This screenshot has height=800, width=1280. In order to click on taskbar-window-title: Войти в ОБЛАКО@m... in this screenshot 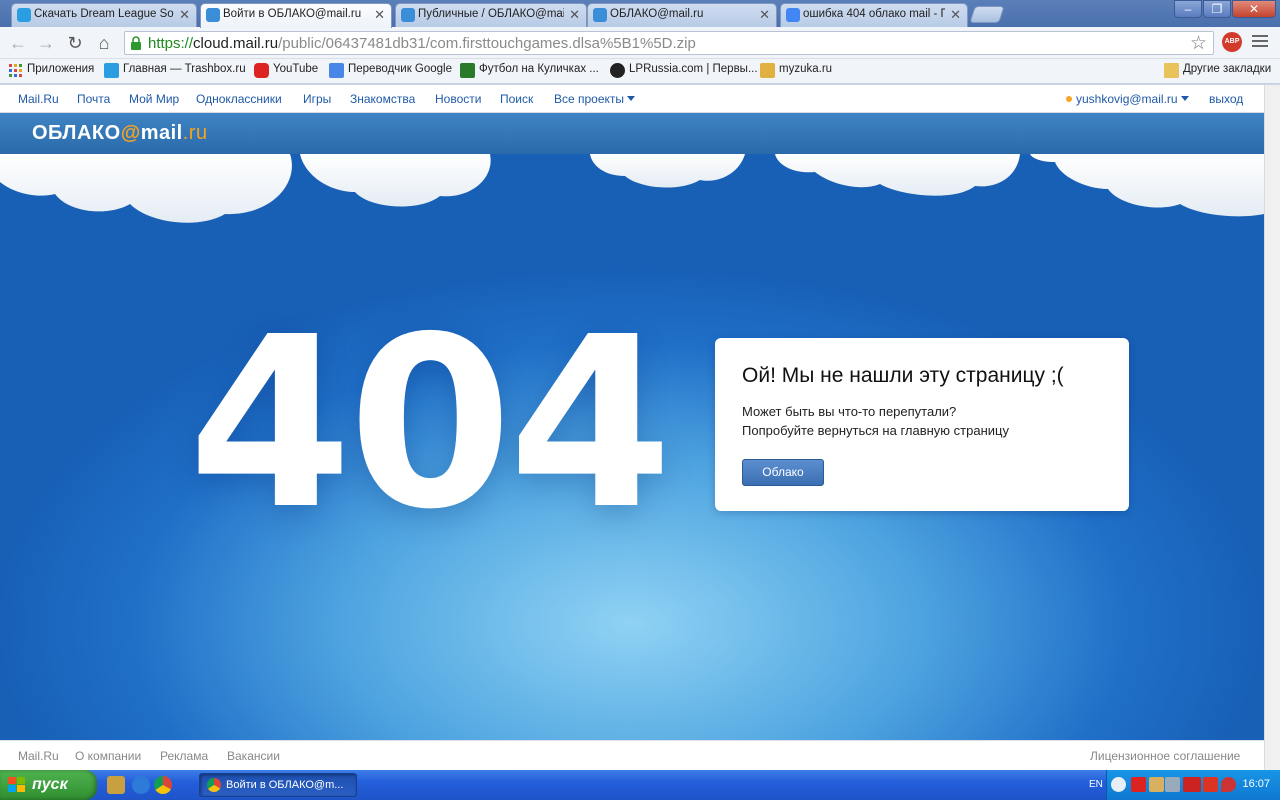, I will do `click(285, 785)`.